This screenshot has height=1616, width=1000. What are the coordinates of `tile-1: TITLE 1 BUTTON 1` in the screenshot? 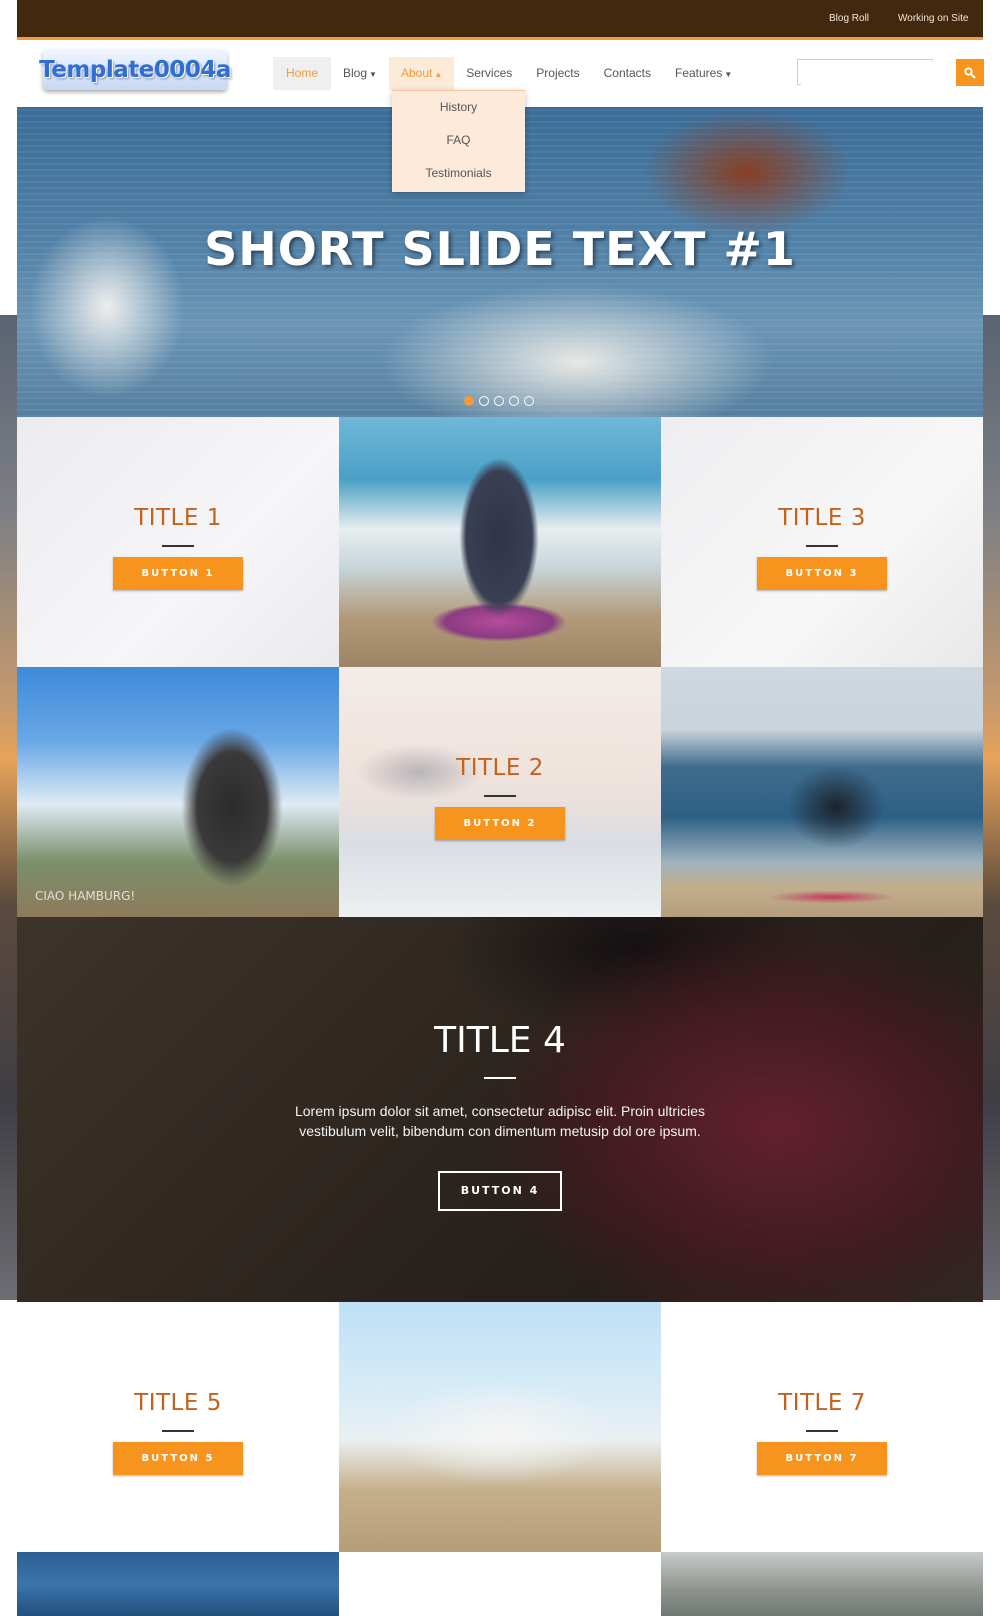 It's located at (178, 542).